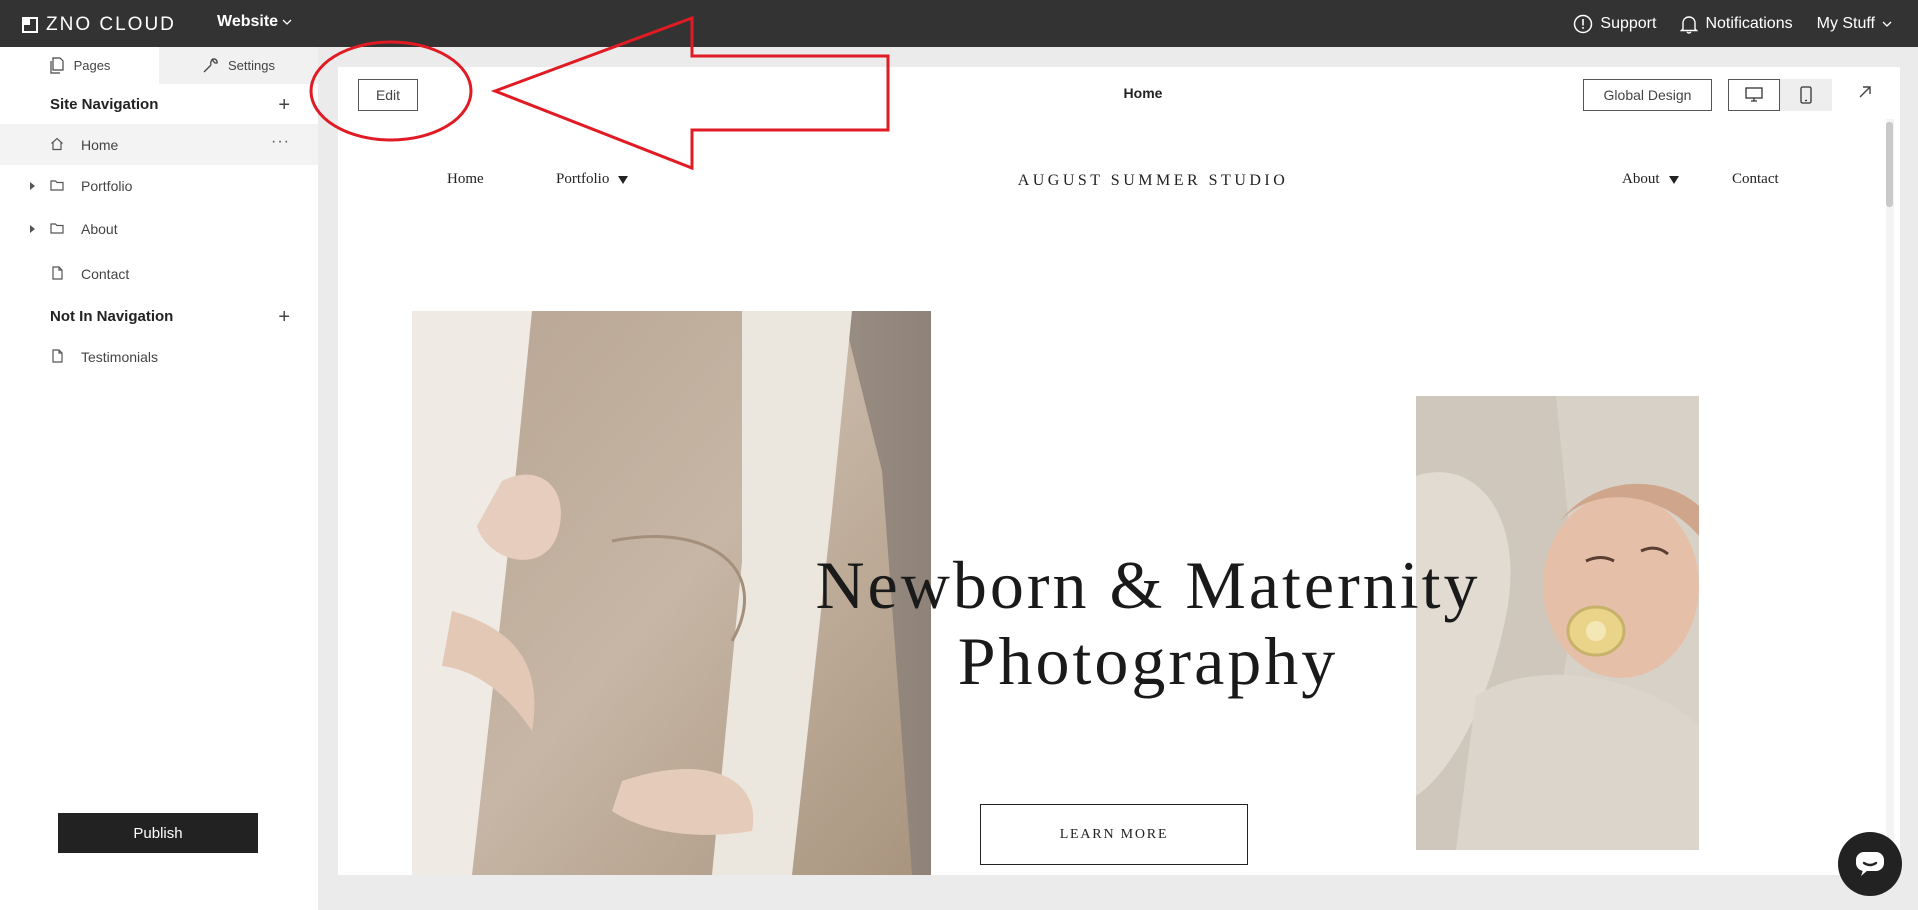  What do you see at coordinates (280, 142) in the screenshot?
I see `more-options-icon: ···` at bounding box center [280, 142].